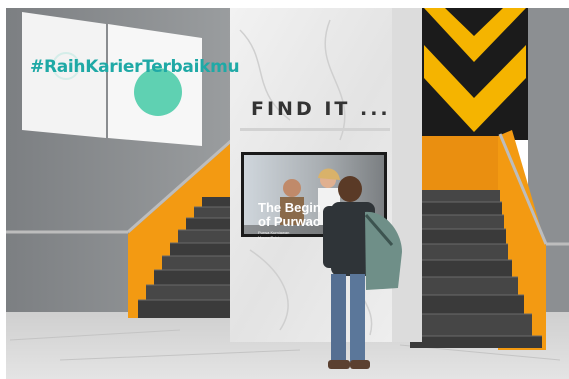 This screenshot has height=379, width=569. I want to click on display-subtitle: Purwa Kurniawan Maura Putri, so click(273, 235).